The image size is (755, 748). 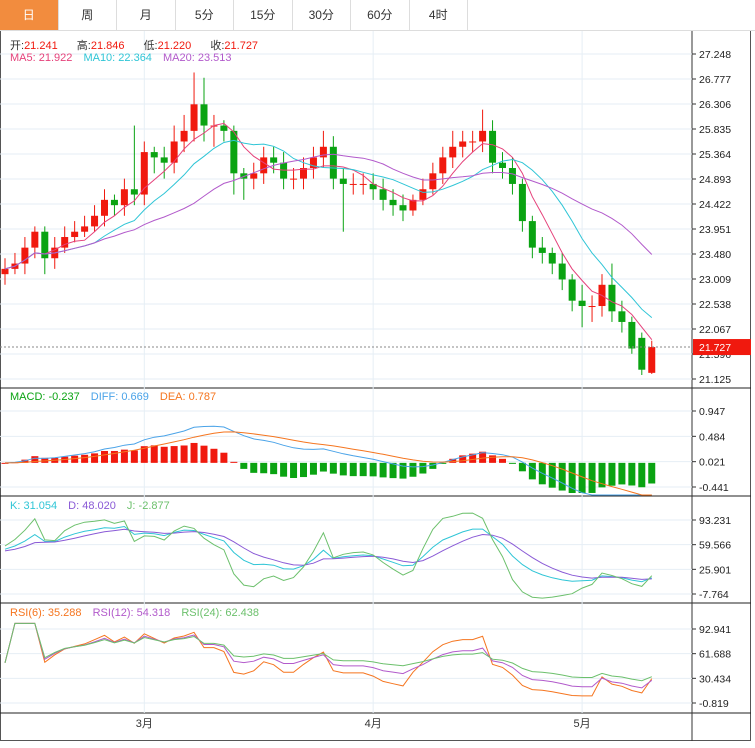 What do you see at coordinates (715, 570) in the screenshot?
I see `kdj-tick-label: 25.901` at bounding box center [715, 570].